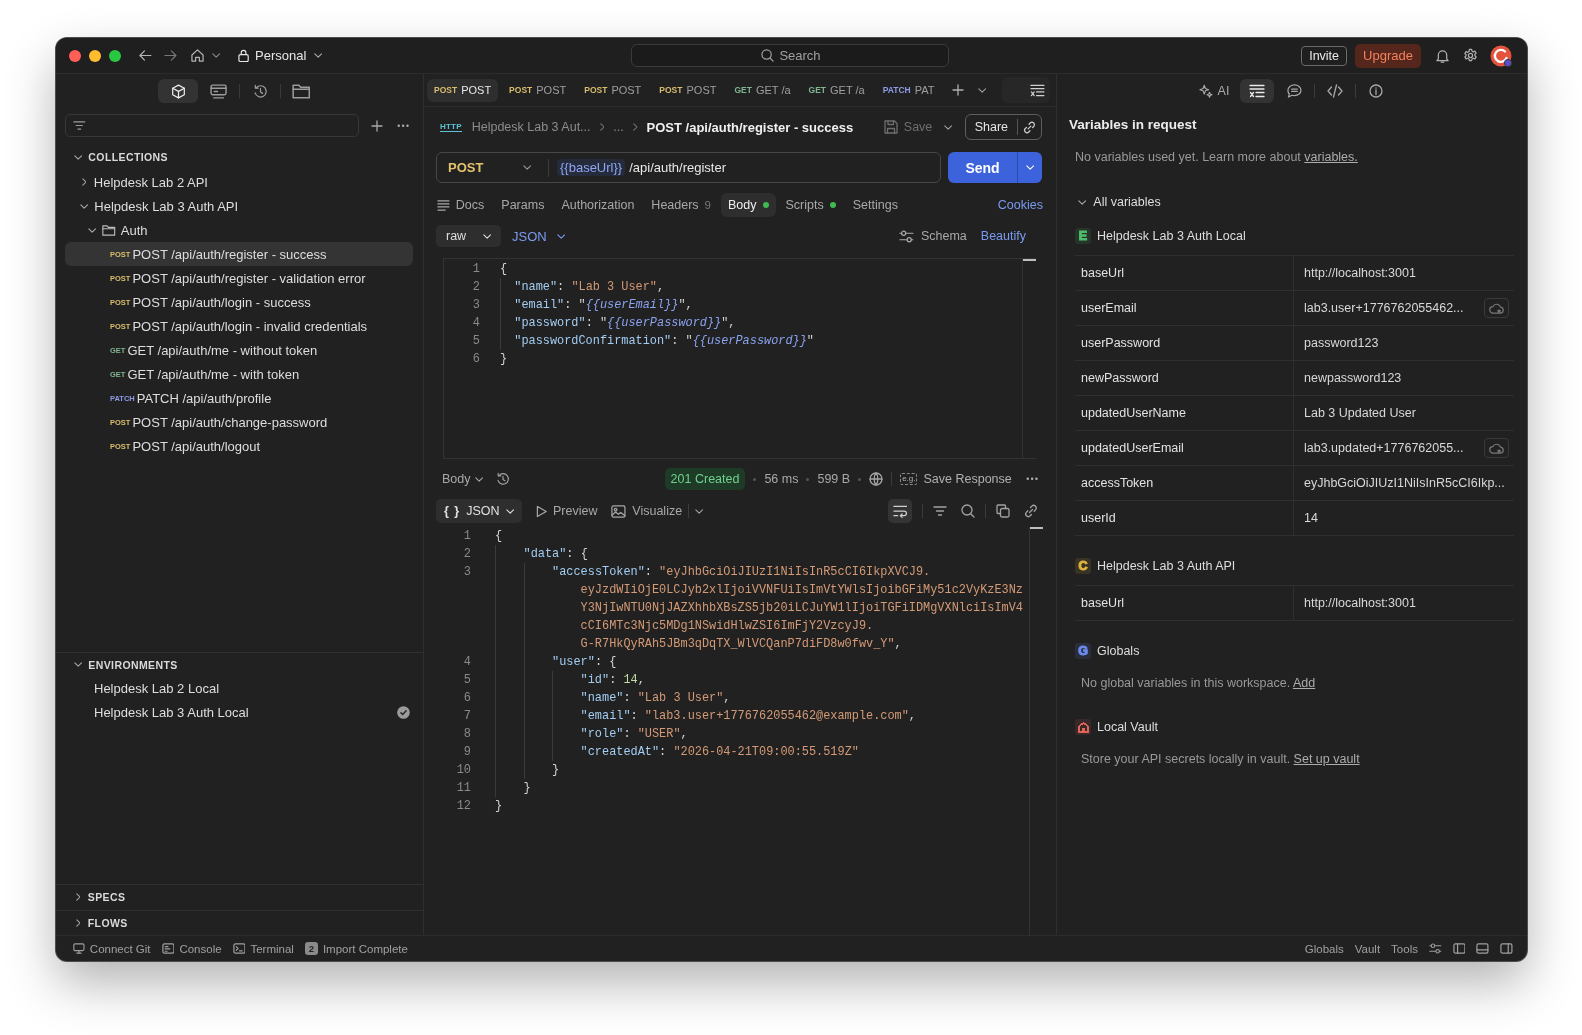 Image resolution: width=1582 pixels, height=1035 pixels. Describe the element at coordinates (462, 479) in the screenshot. I see `response-view-select: Body` at that location.